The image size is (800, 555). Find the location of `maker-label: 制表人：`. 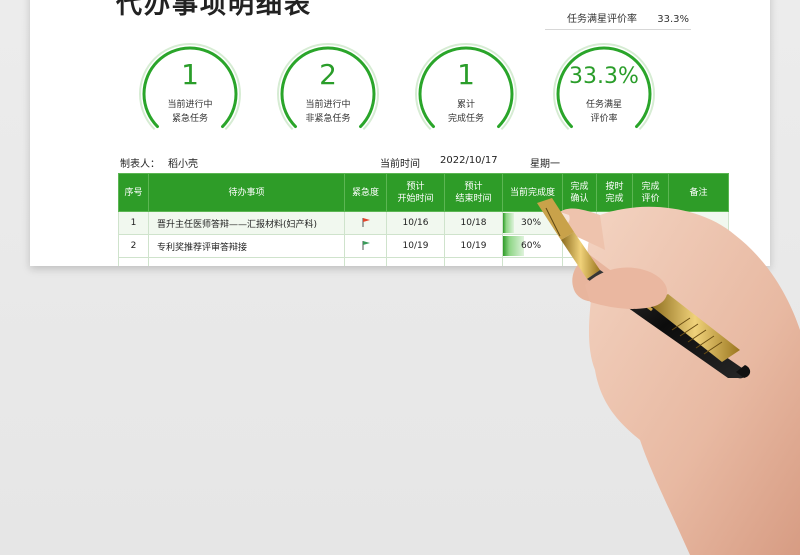

maker-label: 制表人： is located at coordinates (140, 164).